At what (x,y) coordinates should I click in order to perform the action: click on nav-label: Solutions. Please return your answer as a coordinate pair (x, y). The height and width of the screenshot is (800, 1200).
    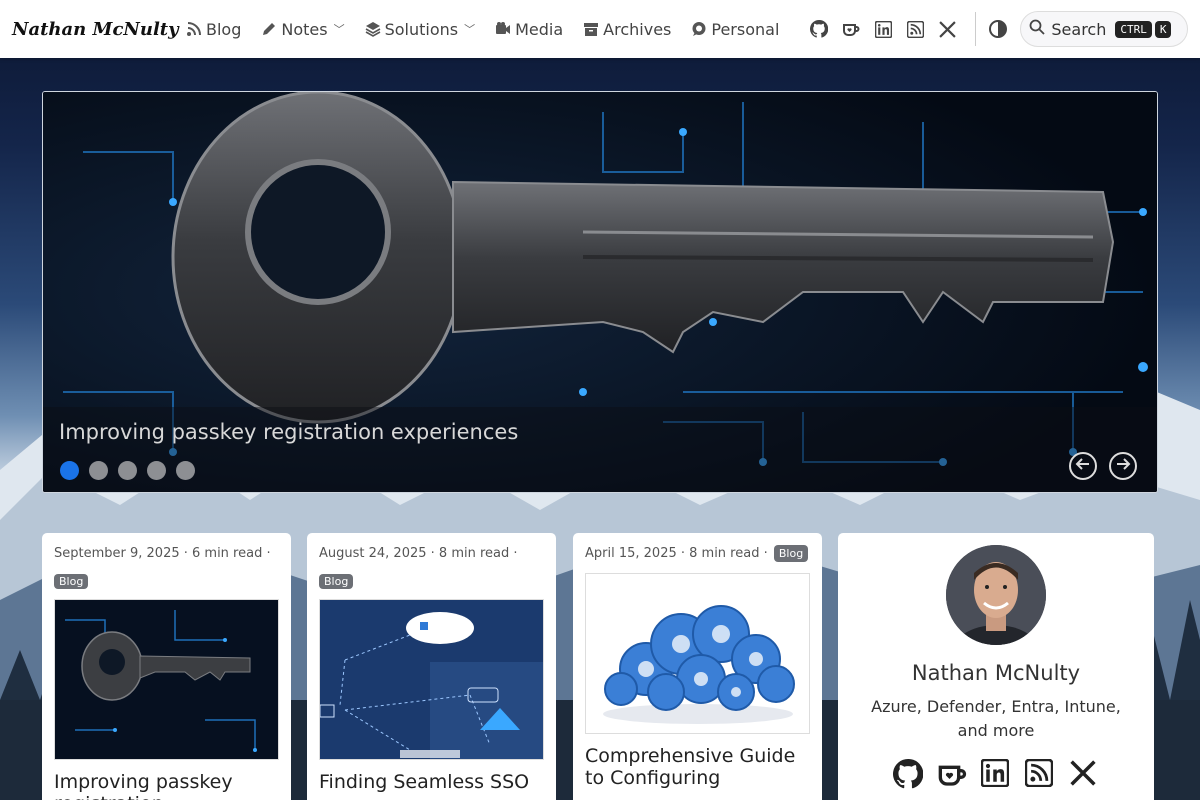
    Looking at the image, I should click on (421, 29).